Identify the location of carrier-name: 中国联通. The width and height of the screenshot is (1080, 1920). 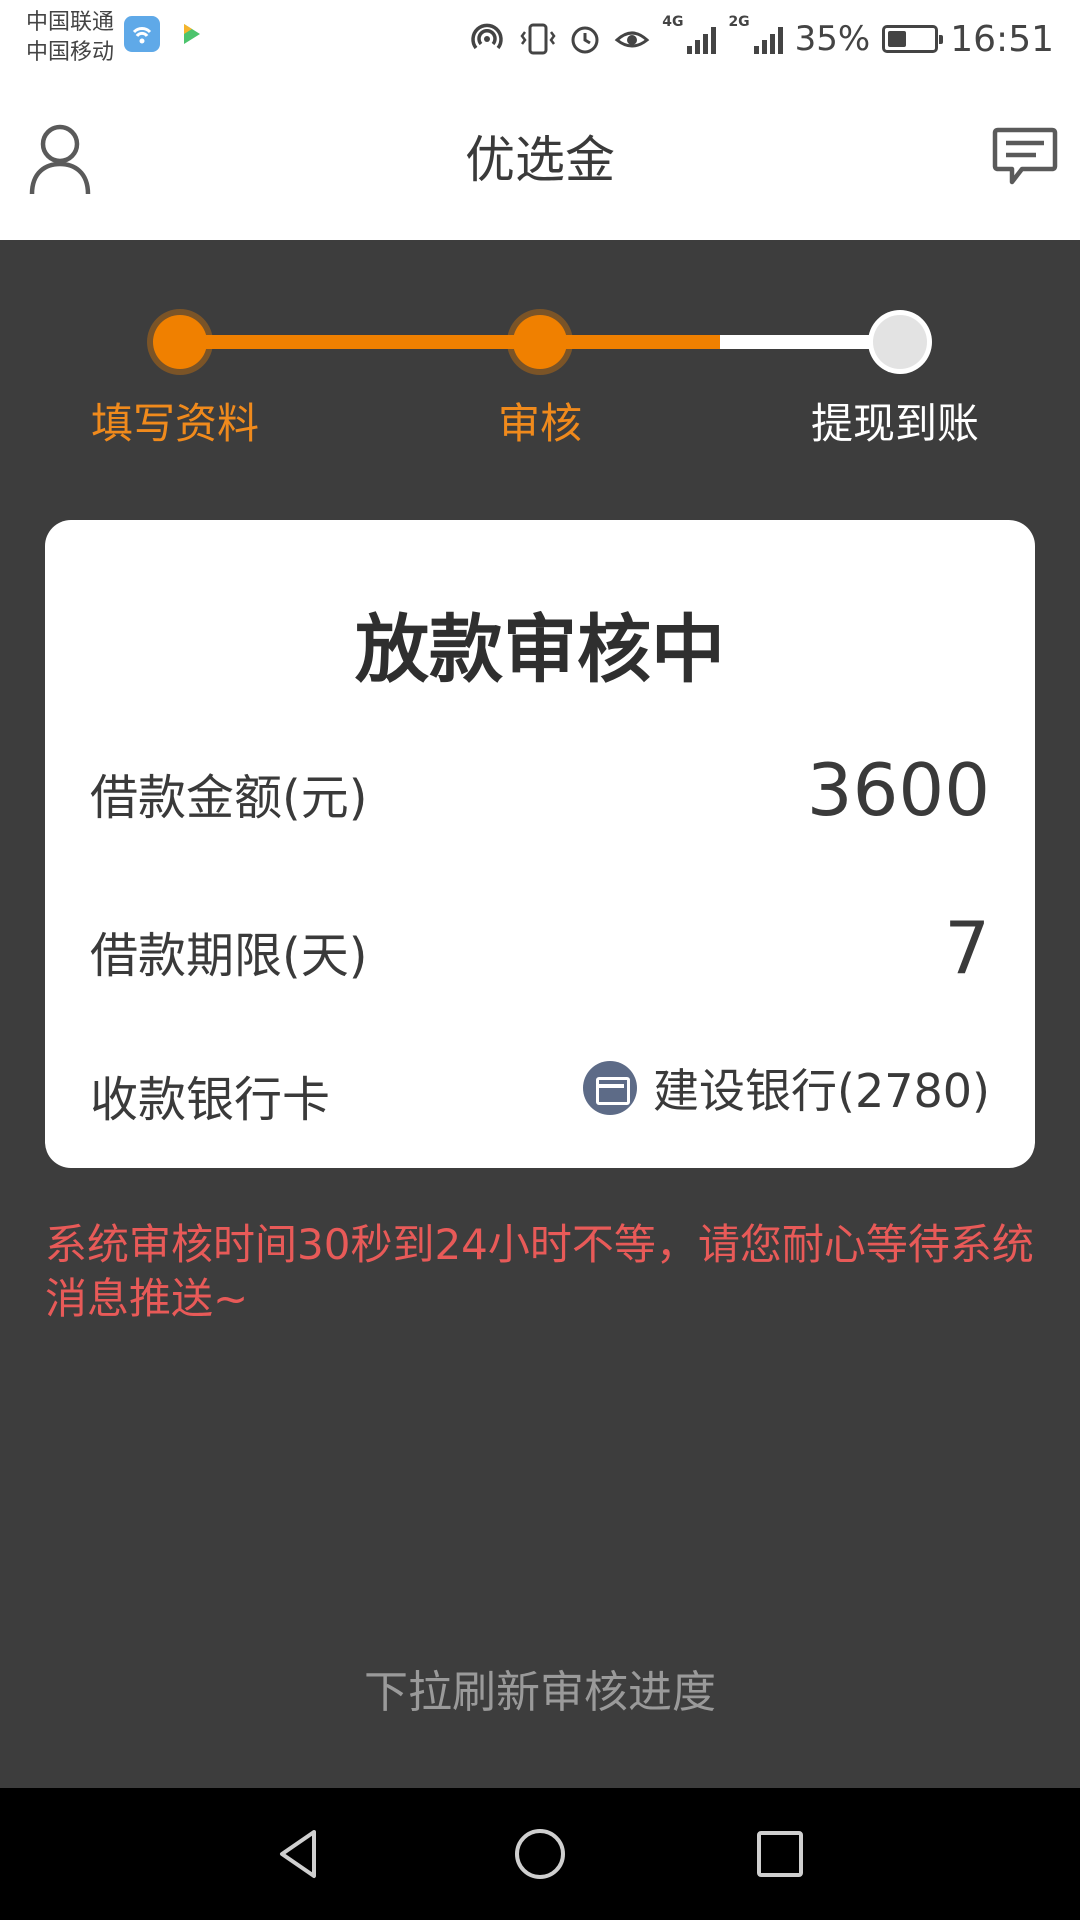
(70, 22).